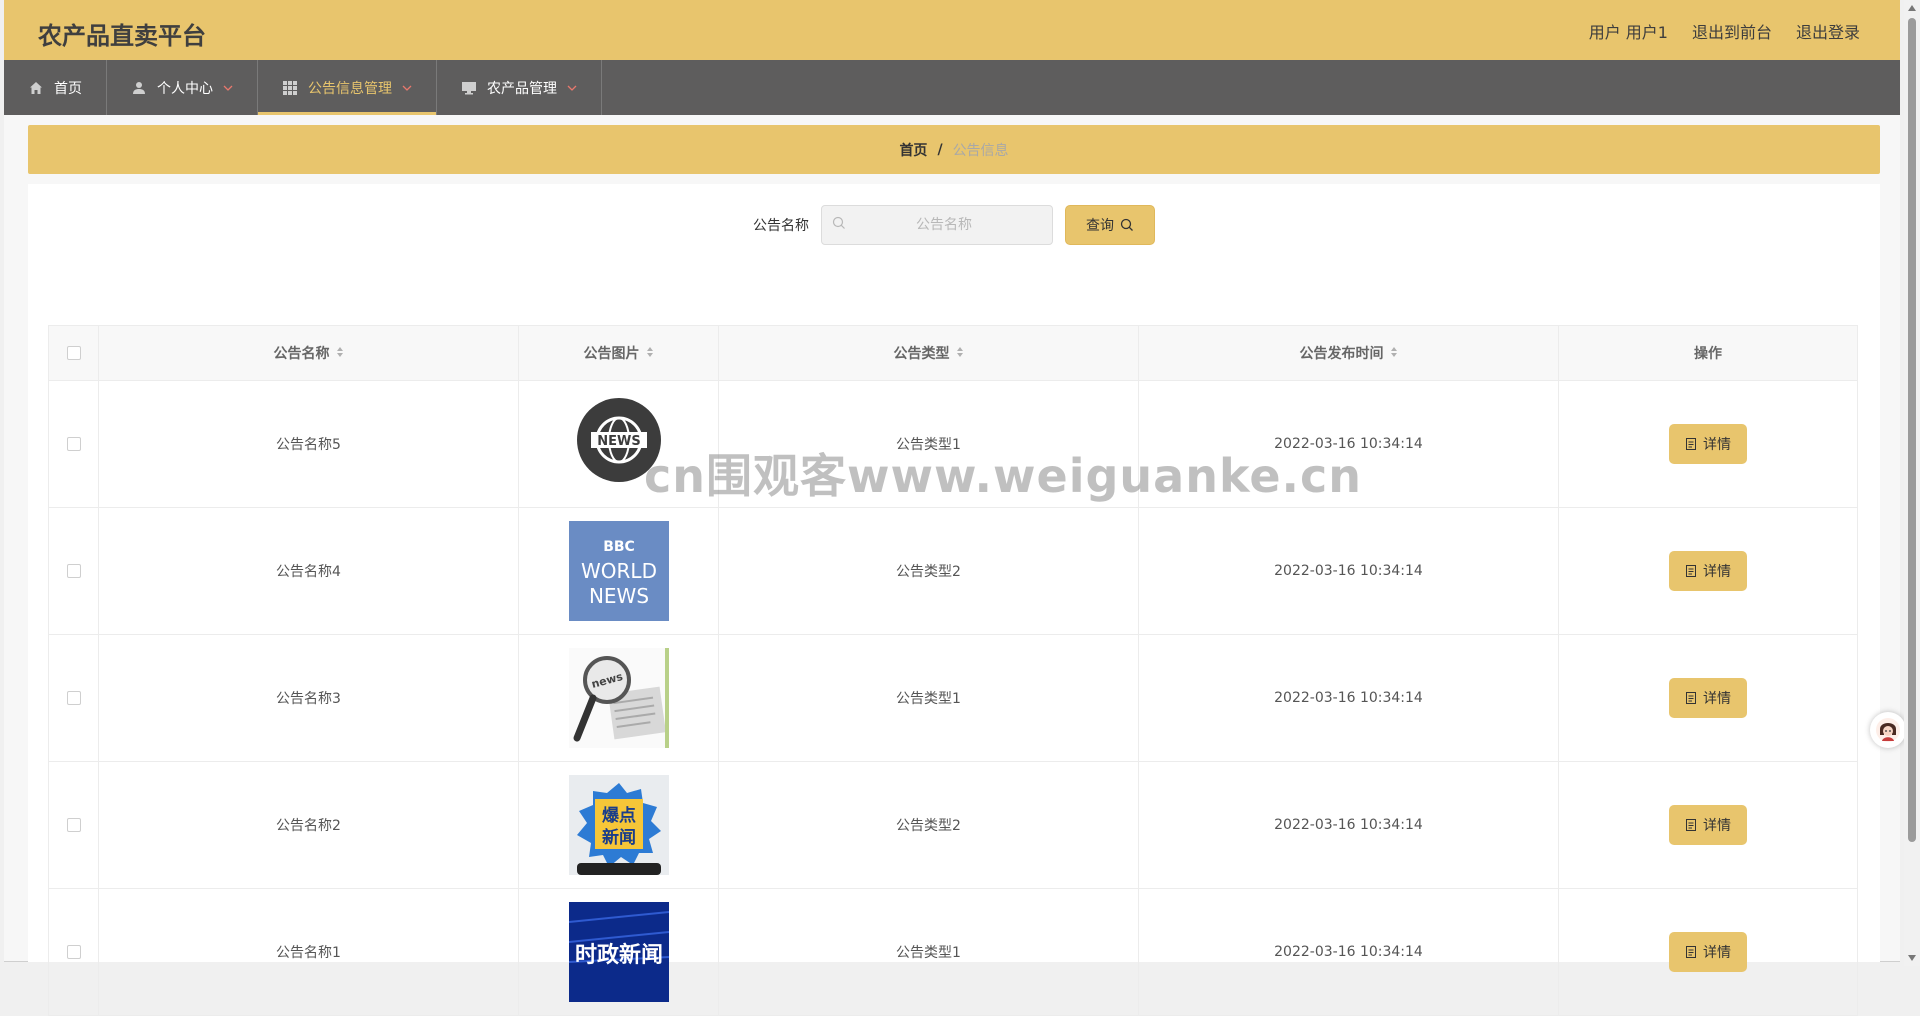  I want to click on user-label: 用户 用户1, so click(1628, 31).